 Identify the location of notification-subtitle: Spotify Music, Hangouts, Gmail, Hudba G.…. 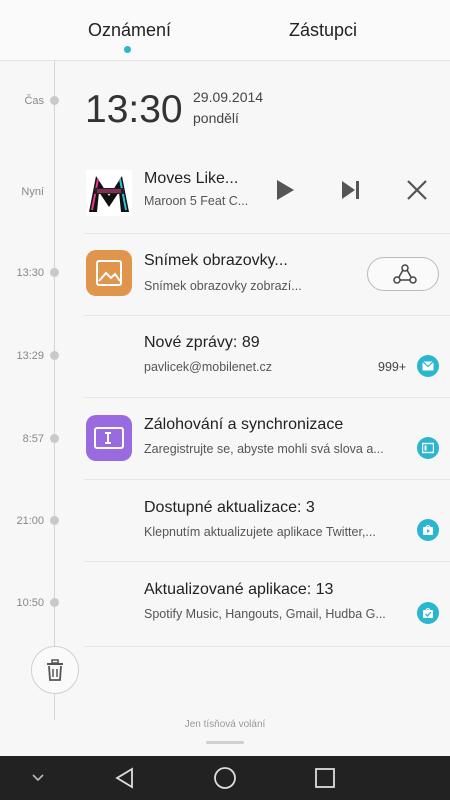
(265, 614).